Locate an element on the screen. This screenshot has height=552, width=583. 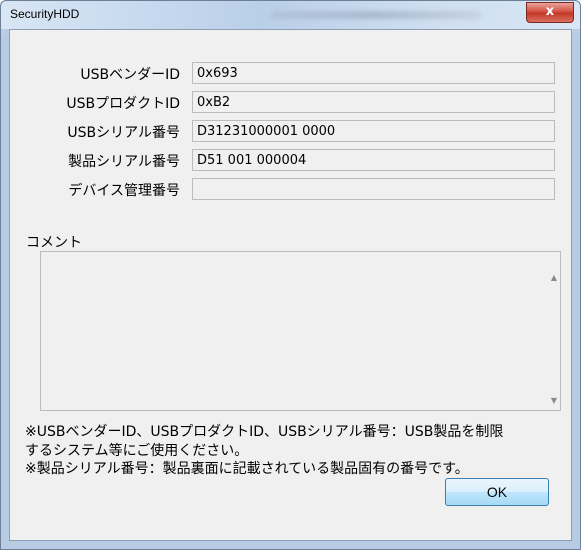
note-line-3: ※製品シリアル番号：製品裏面に記載されている製品固有の番号です。 is located at coordinates (247, 469).